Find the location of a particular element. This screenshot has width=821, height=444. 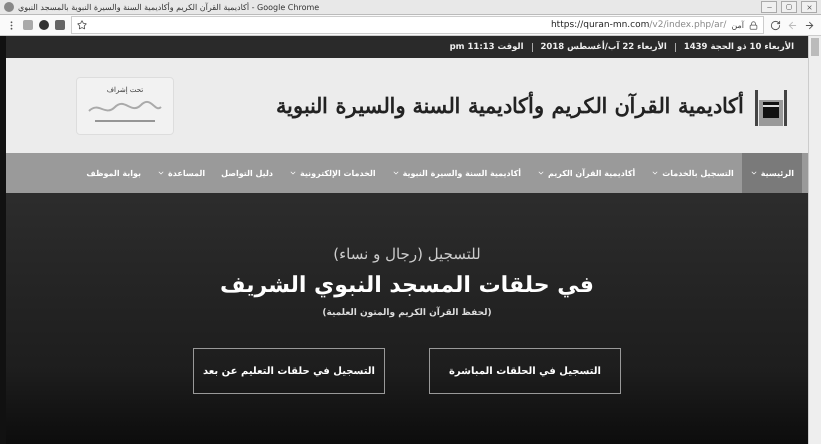

date-text: الأربعاء 10 ذو الحجة 1439 is located at coordinates (739, 47).